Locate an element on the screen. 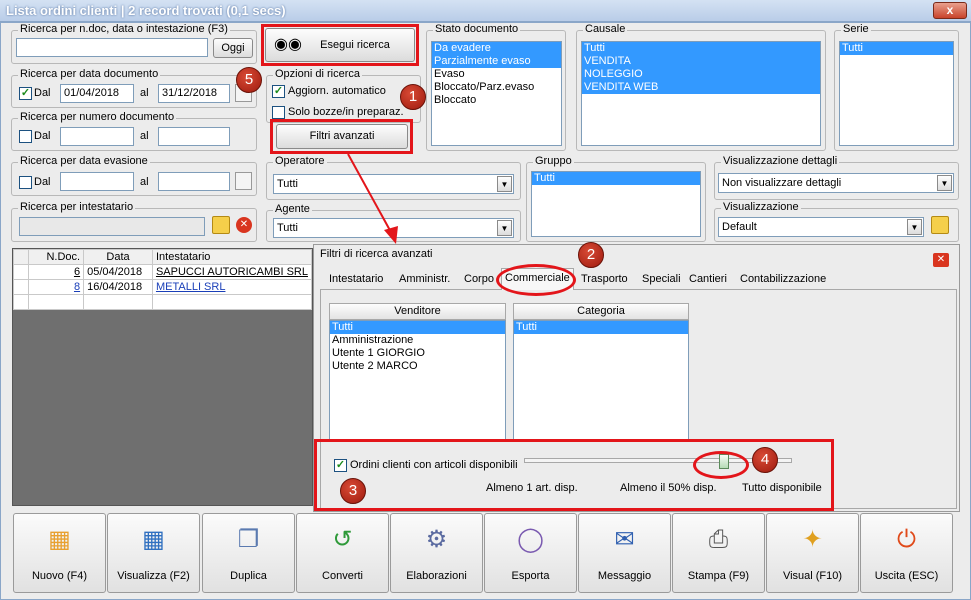 The height and width of the screenshot is (600, 971). tab-cantieri: Cantieri is located at coordinates (708, 279).